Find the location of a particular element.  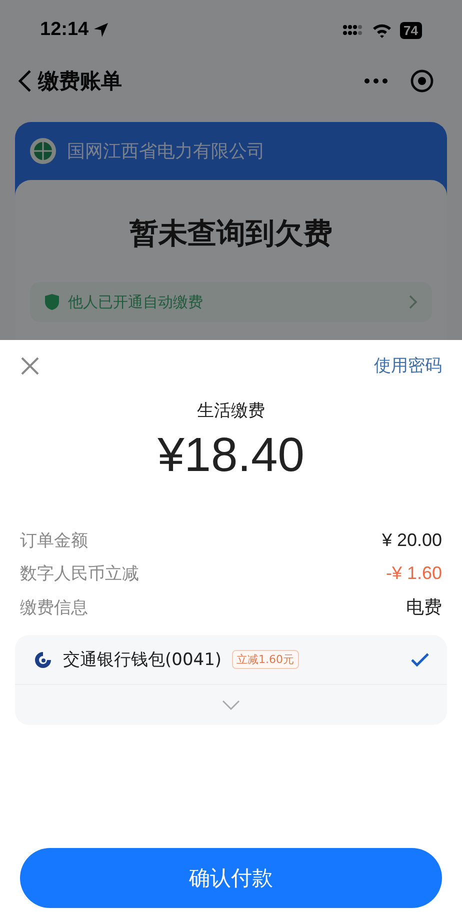

payment-method-name: 交通银行钱包(0041) is located at coordinates (142, 660).